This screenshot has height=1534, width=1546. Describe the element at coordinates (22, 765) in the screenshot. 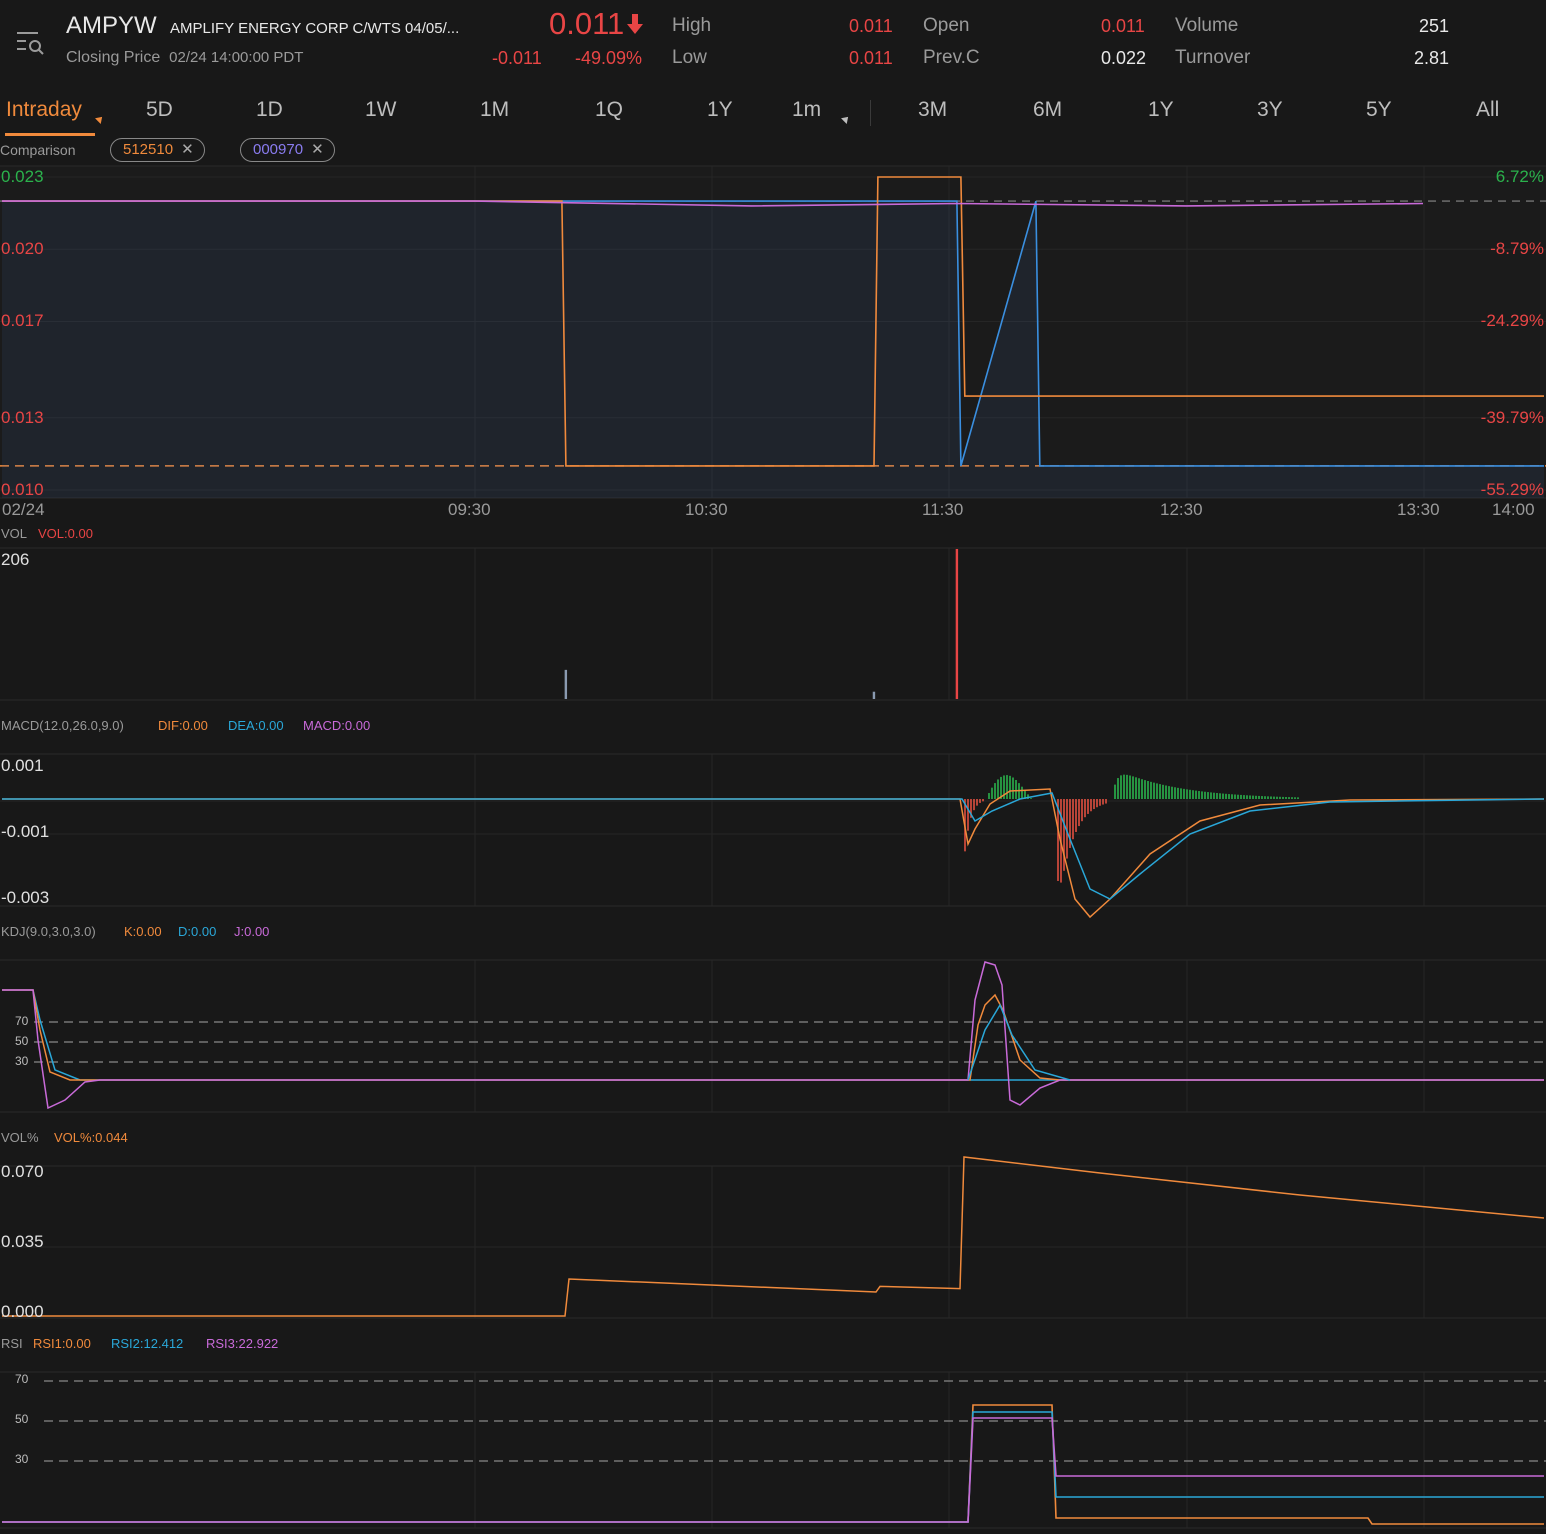

I see `macd-y-tick: 0.001` at that location.